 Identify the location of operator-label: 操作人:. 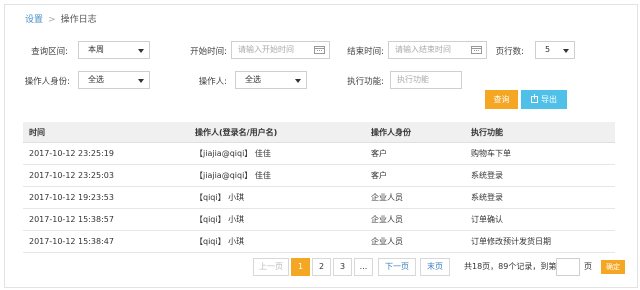
(212, 82).